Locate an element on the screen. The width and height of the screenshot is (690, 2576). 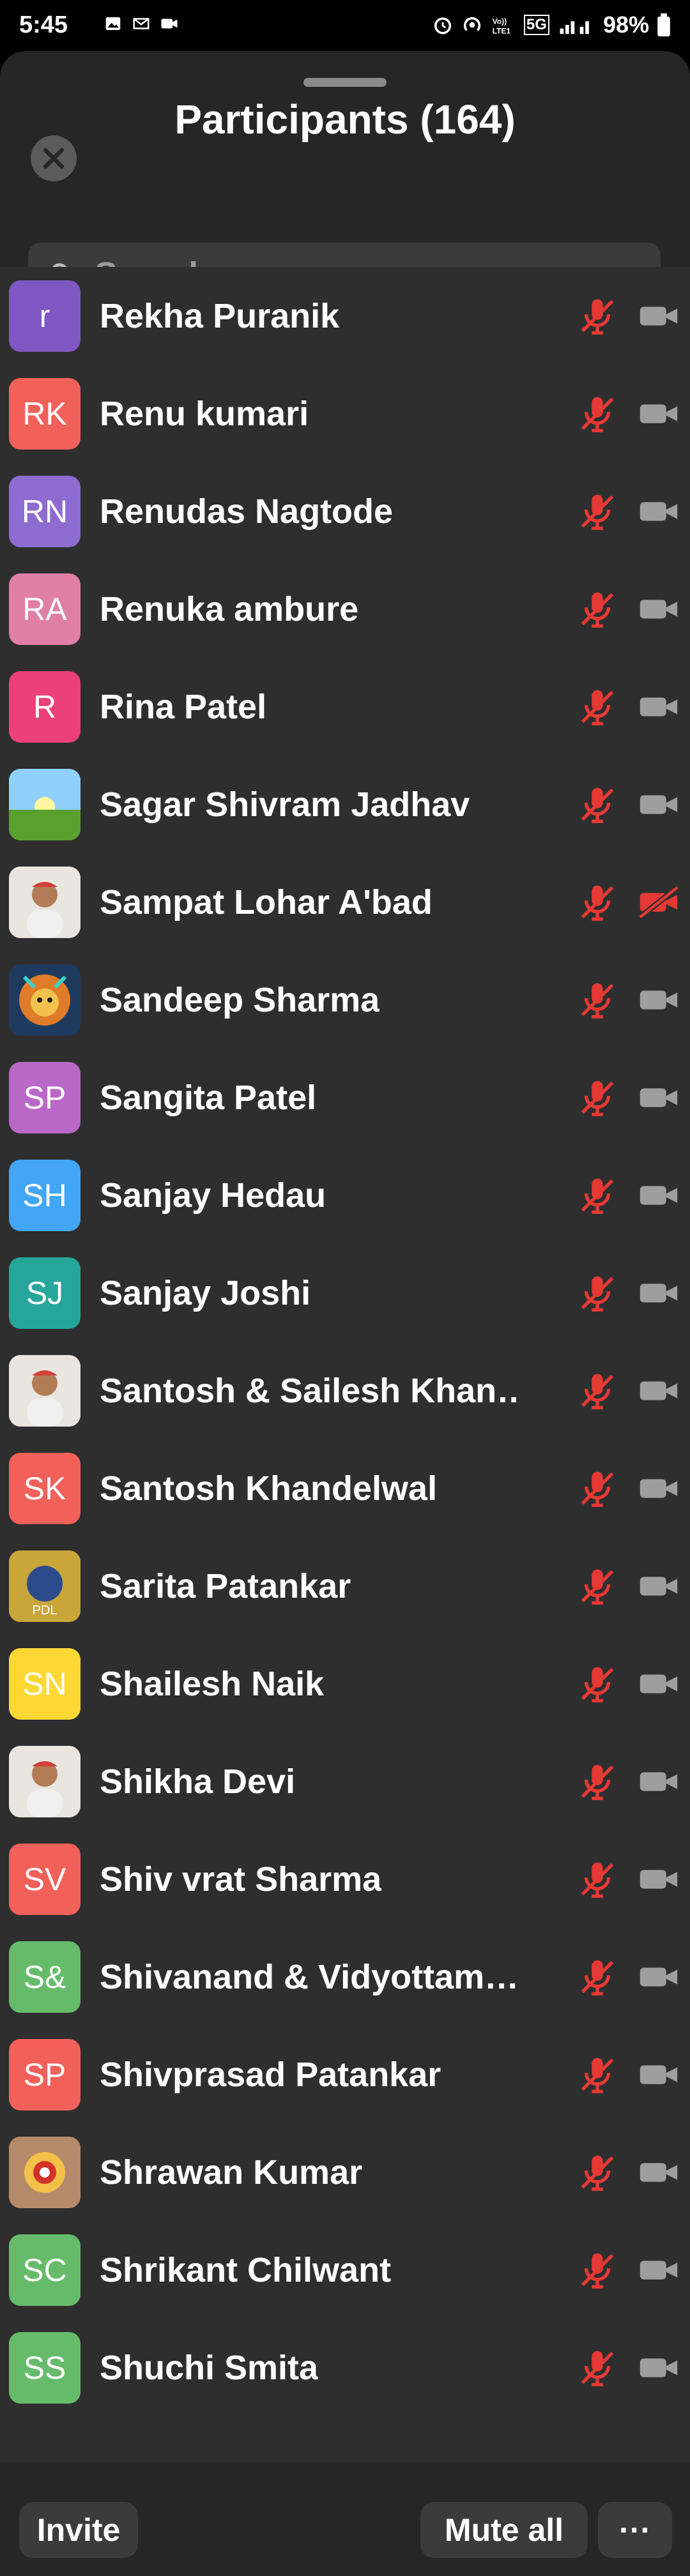
participant-row: Sandeep Sharma is located at coordinates (345, 1000).